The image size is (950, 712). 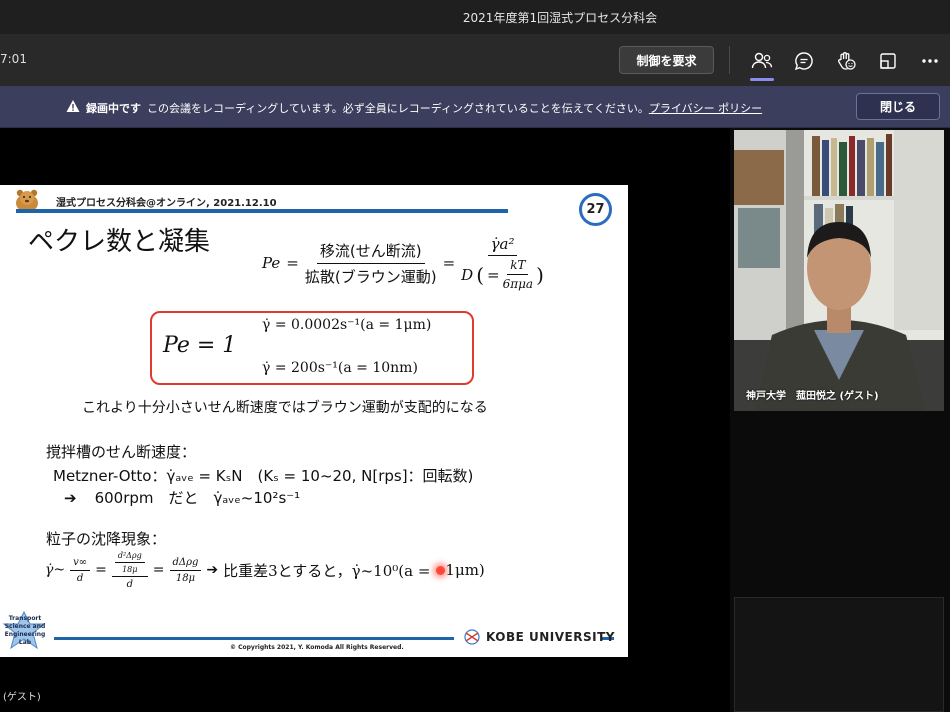 What do you see at coordinates (80, 578) in the screenshot?
I see `diameter-term: d` at bounding box center [80, 578].